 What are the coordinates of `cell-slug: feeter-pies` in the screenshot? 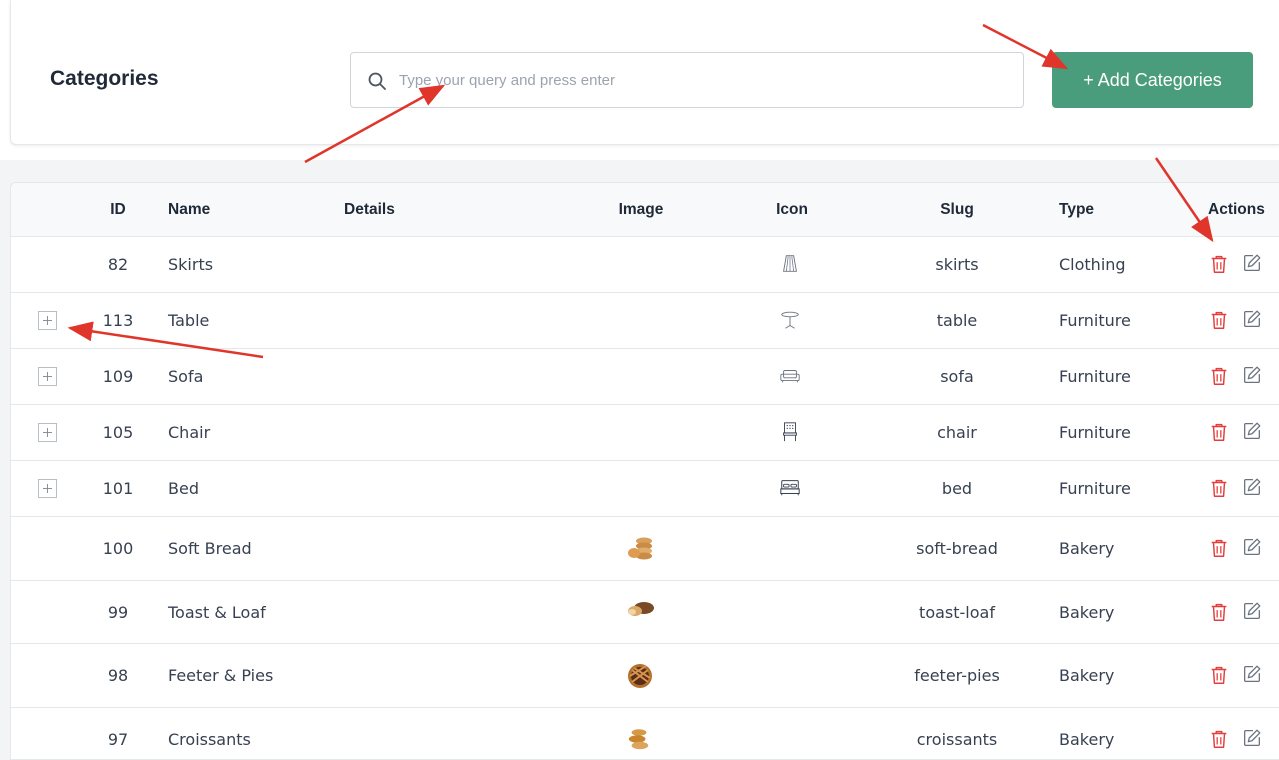 It's located at (957, 675).